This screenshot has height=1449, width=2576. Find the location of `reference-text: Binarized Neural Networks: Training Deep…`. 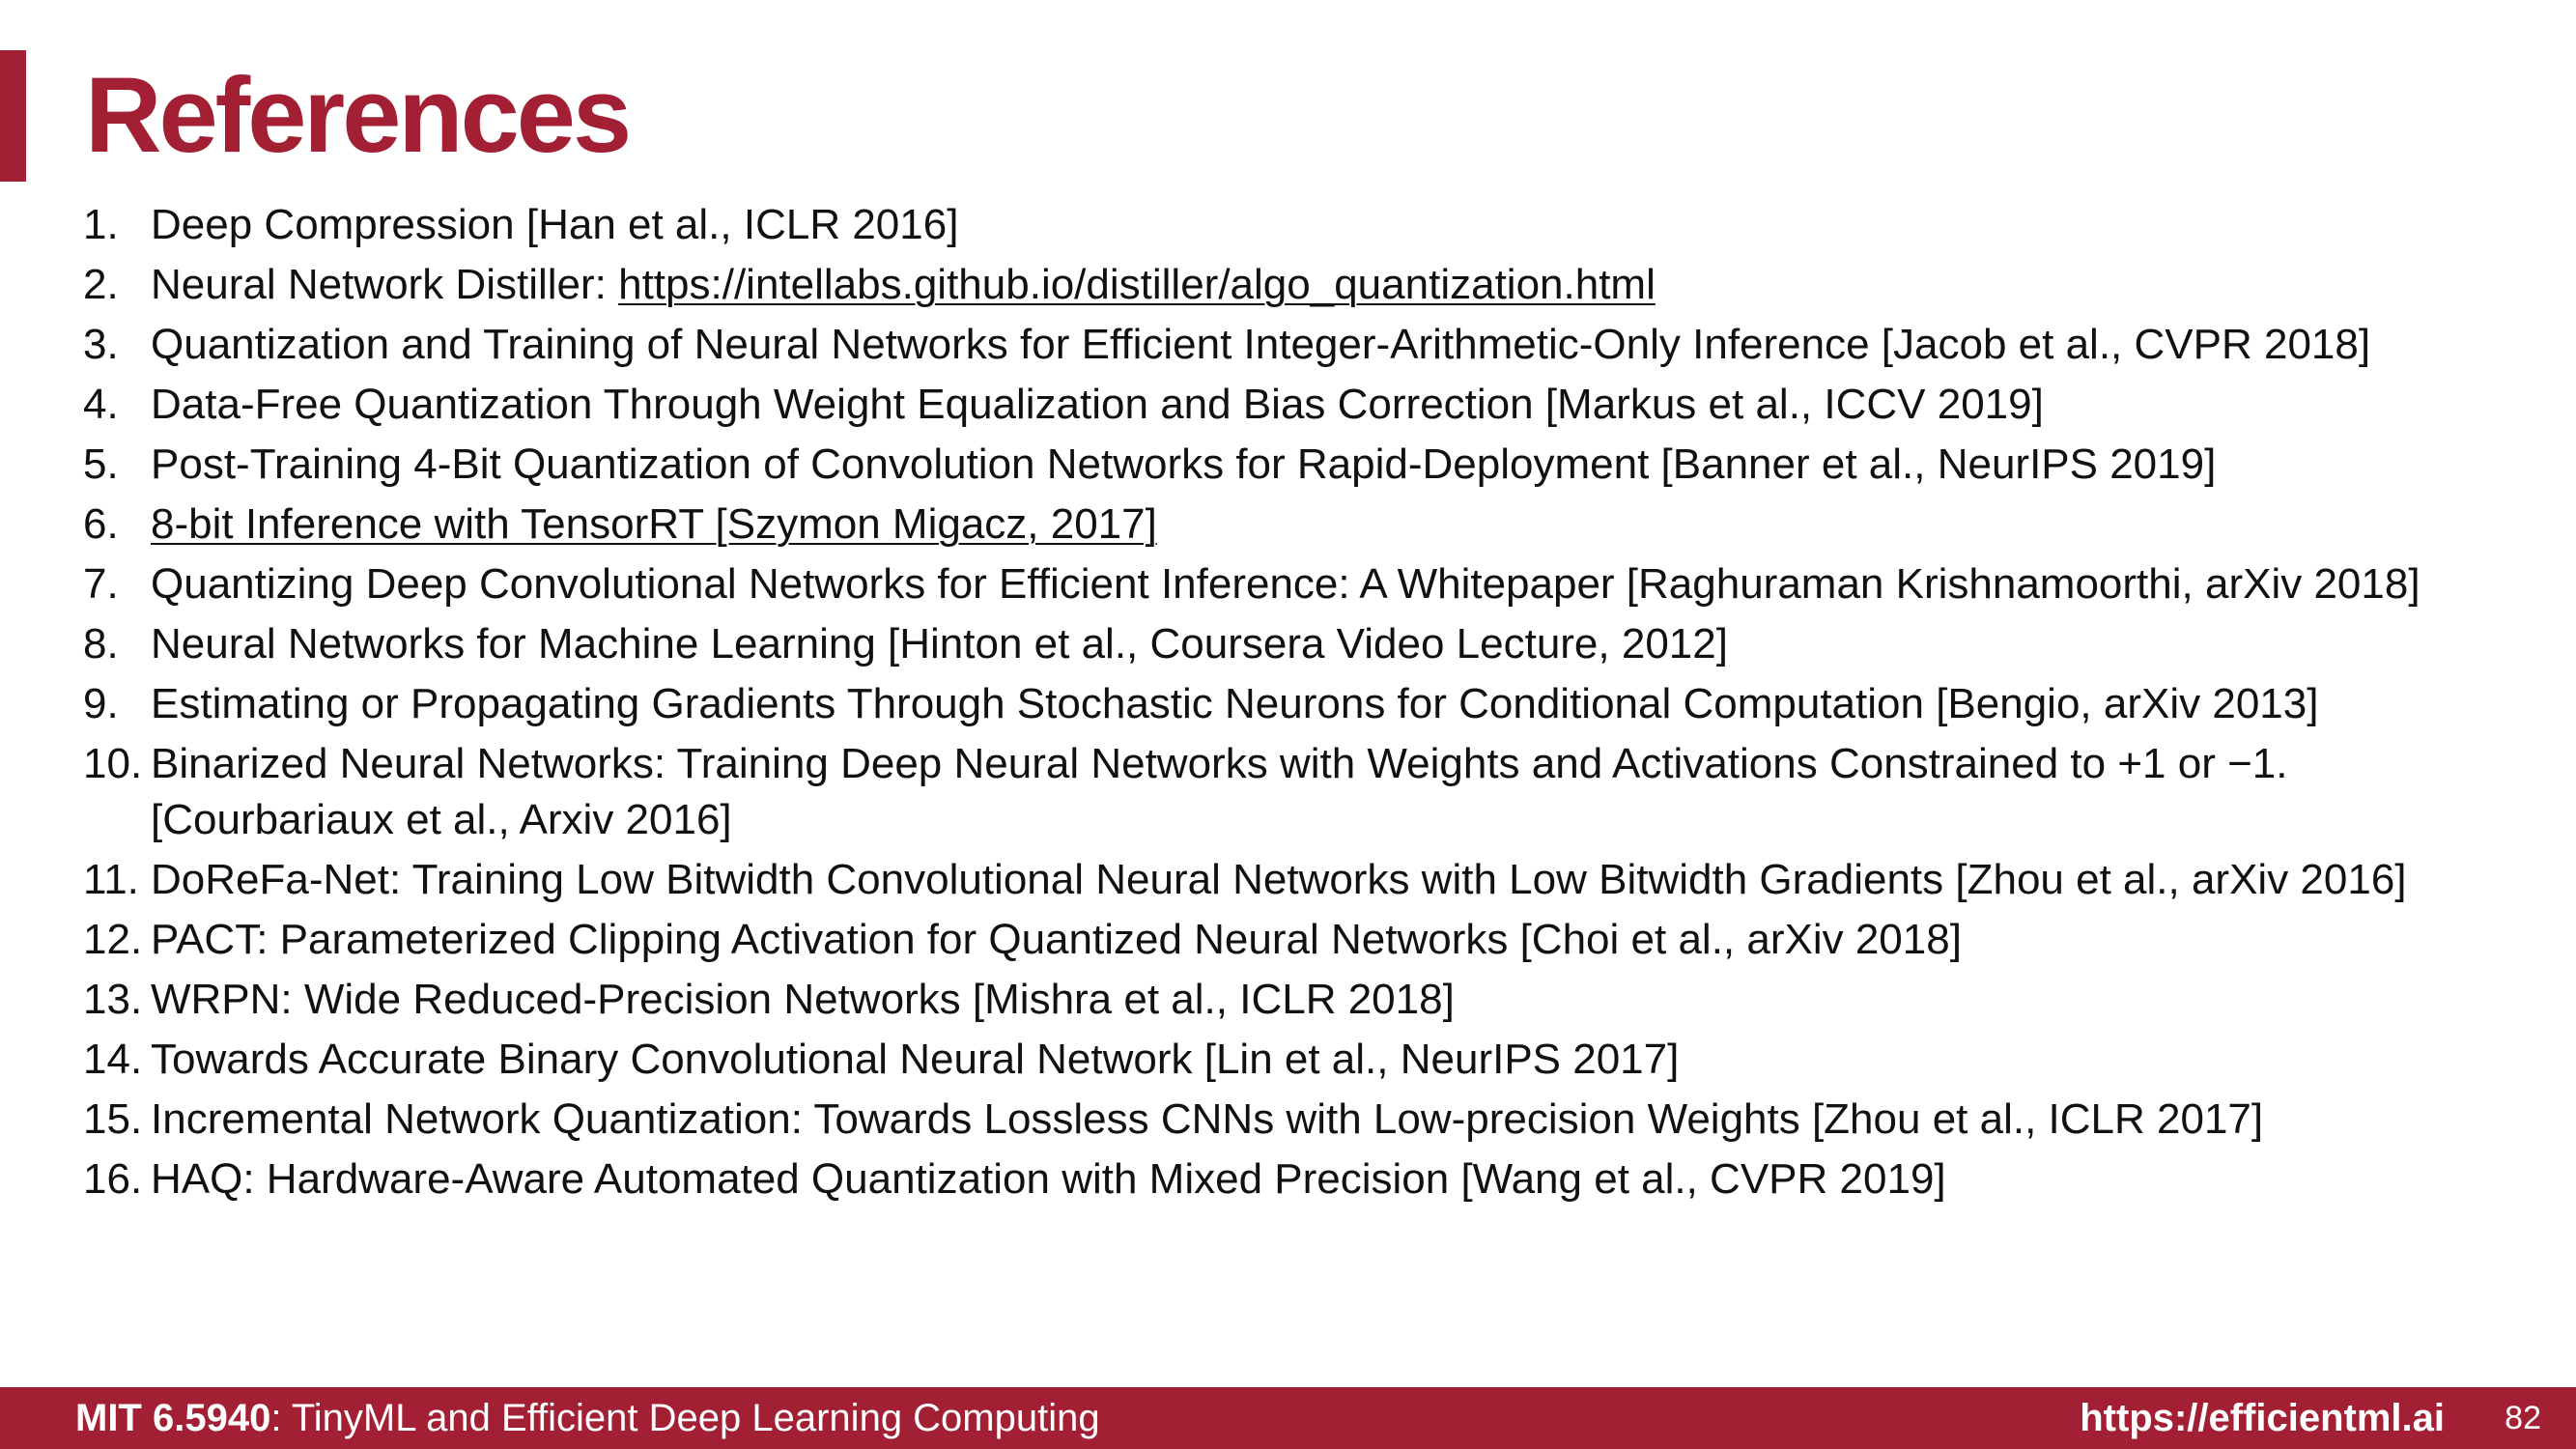

reference-text: Binarized Neural Networks: Training Deep… is located at coordinates (1219, 791).